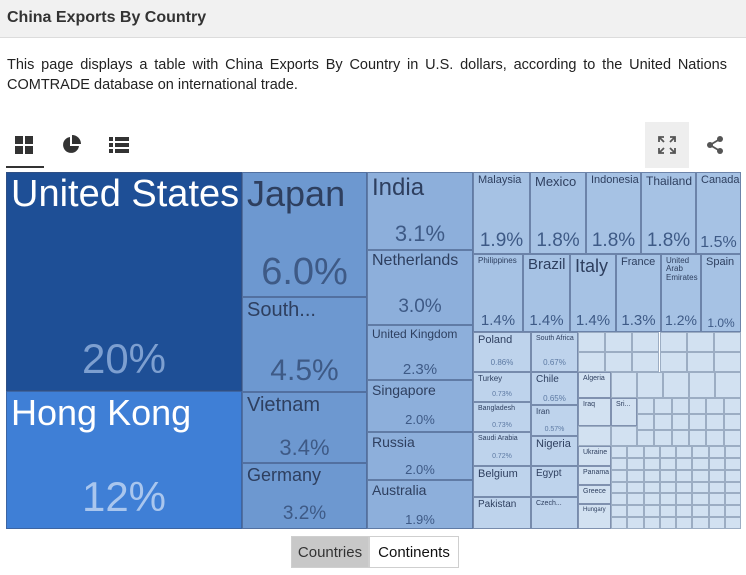 Image resolution: width=746 pixels, height=575 pixels. What do you see at coordinates (420, 406) in the screenshot?
I see `treemap-tile: Singapore 2.0%` at bounding box center [420, 406].